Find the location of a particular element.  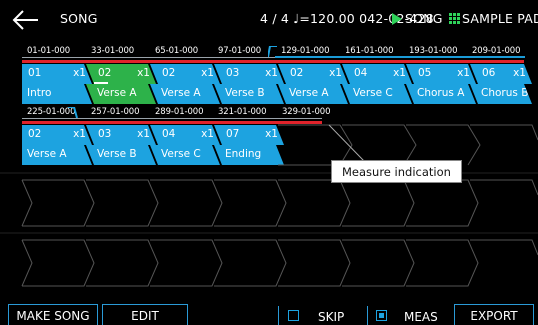

meas-checkbox is located at coordinates (381, 315).